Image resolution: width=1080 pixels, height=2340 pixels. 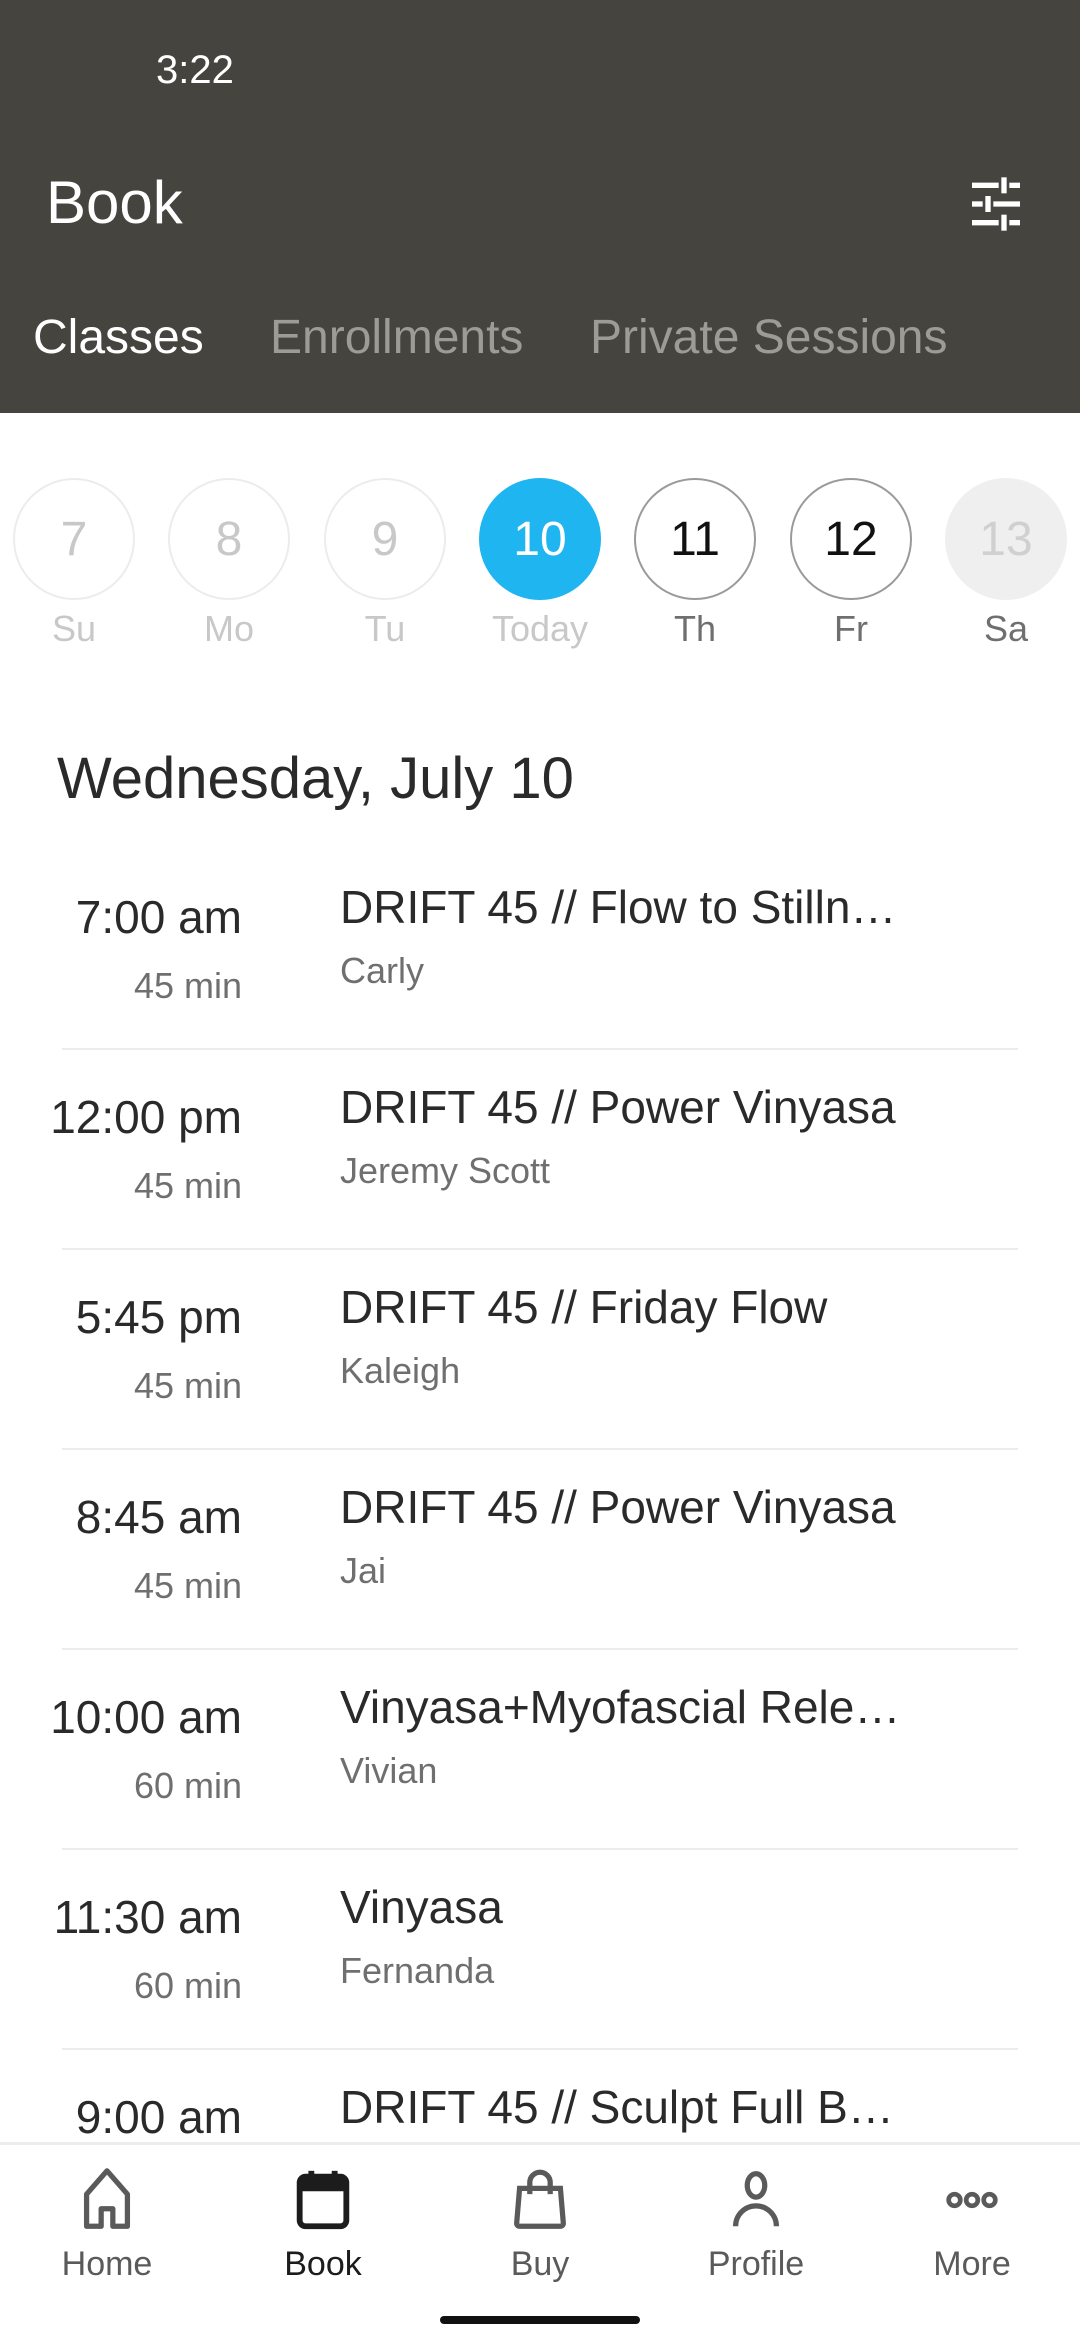 I want to click on date-item: 8 Mo, so click(x=229, y=564).